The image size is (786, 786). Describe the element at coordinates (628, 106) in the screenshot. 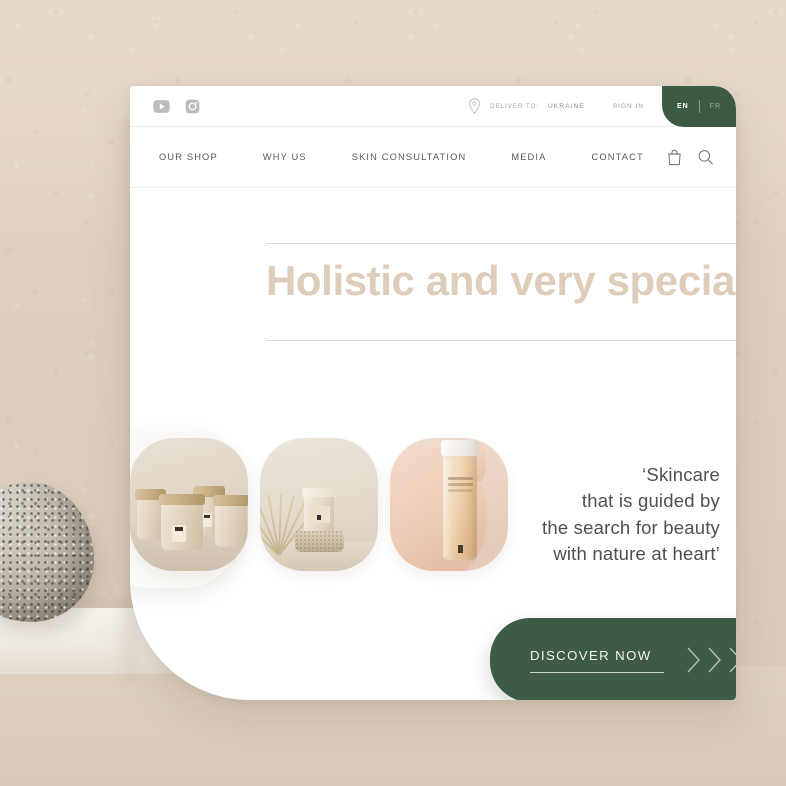

I see `sign-in-link: SIGN IN` at that location.